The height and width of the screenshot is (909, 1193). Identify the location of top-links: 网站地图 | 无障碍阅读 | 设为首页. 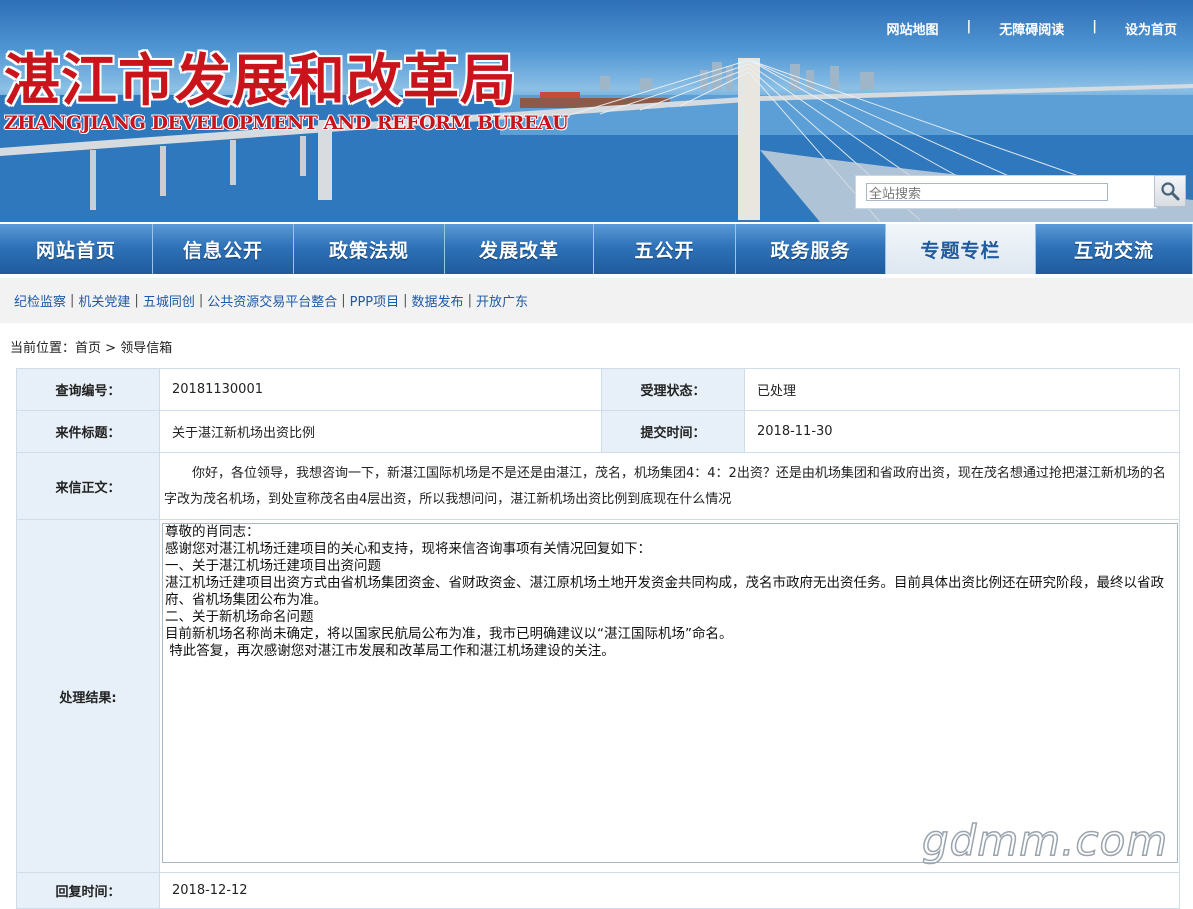
(1031, 28).